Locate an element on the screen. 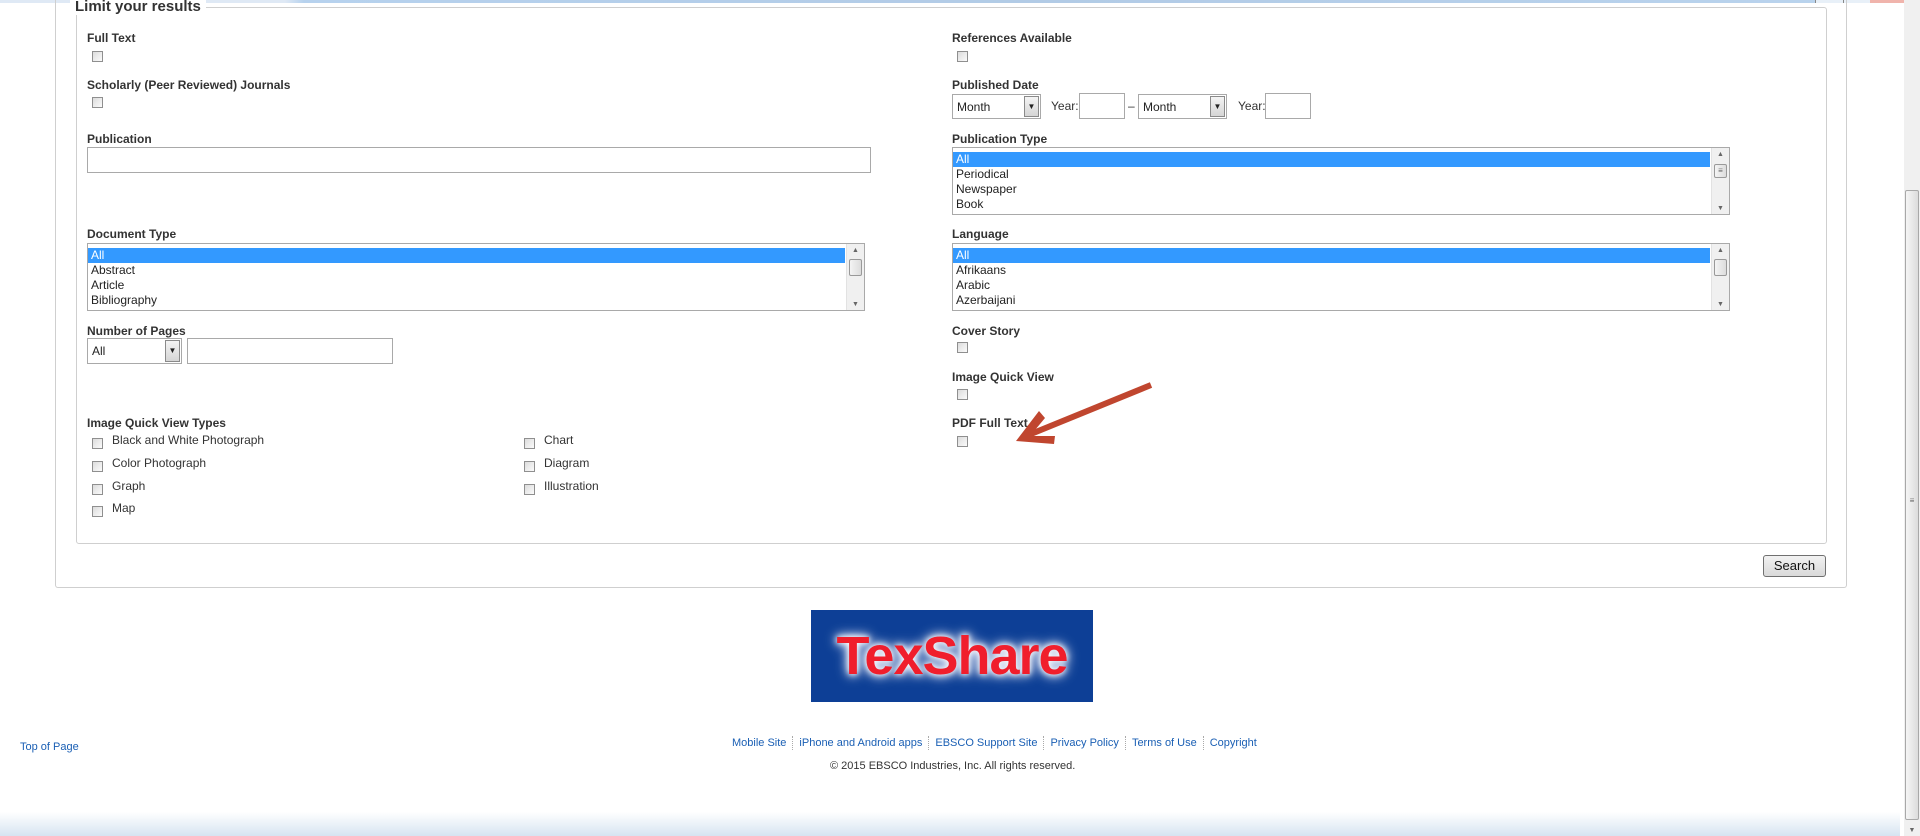 The image size is (1920, 836). number-of-pages-select: All ▼ is located at coordinates (134, 351).